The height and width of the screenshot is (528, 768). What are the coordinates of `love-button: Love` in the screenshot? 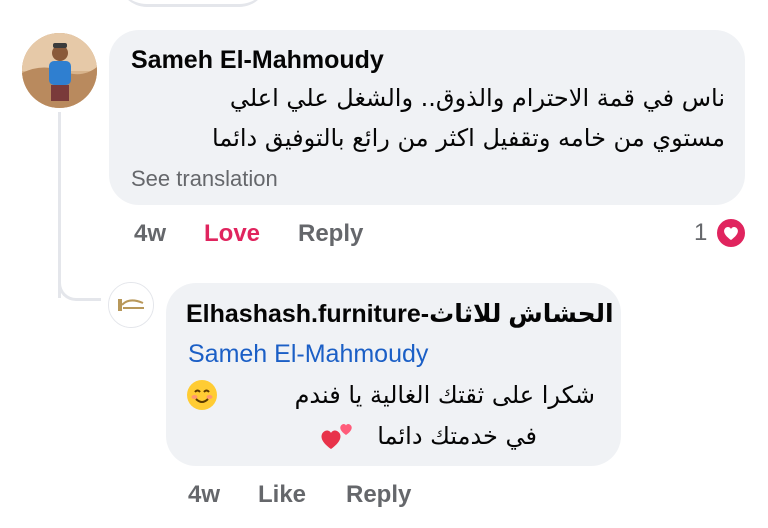 It's located at (232, 234).